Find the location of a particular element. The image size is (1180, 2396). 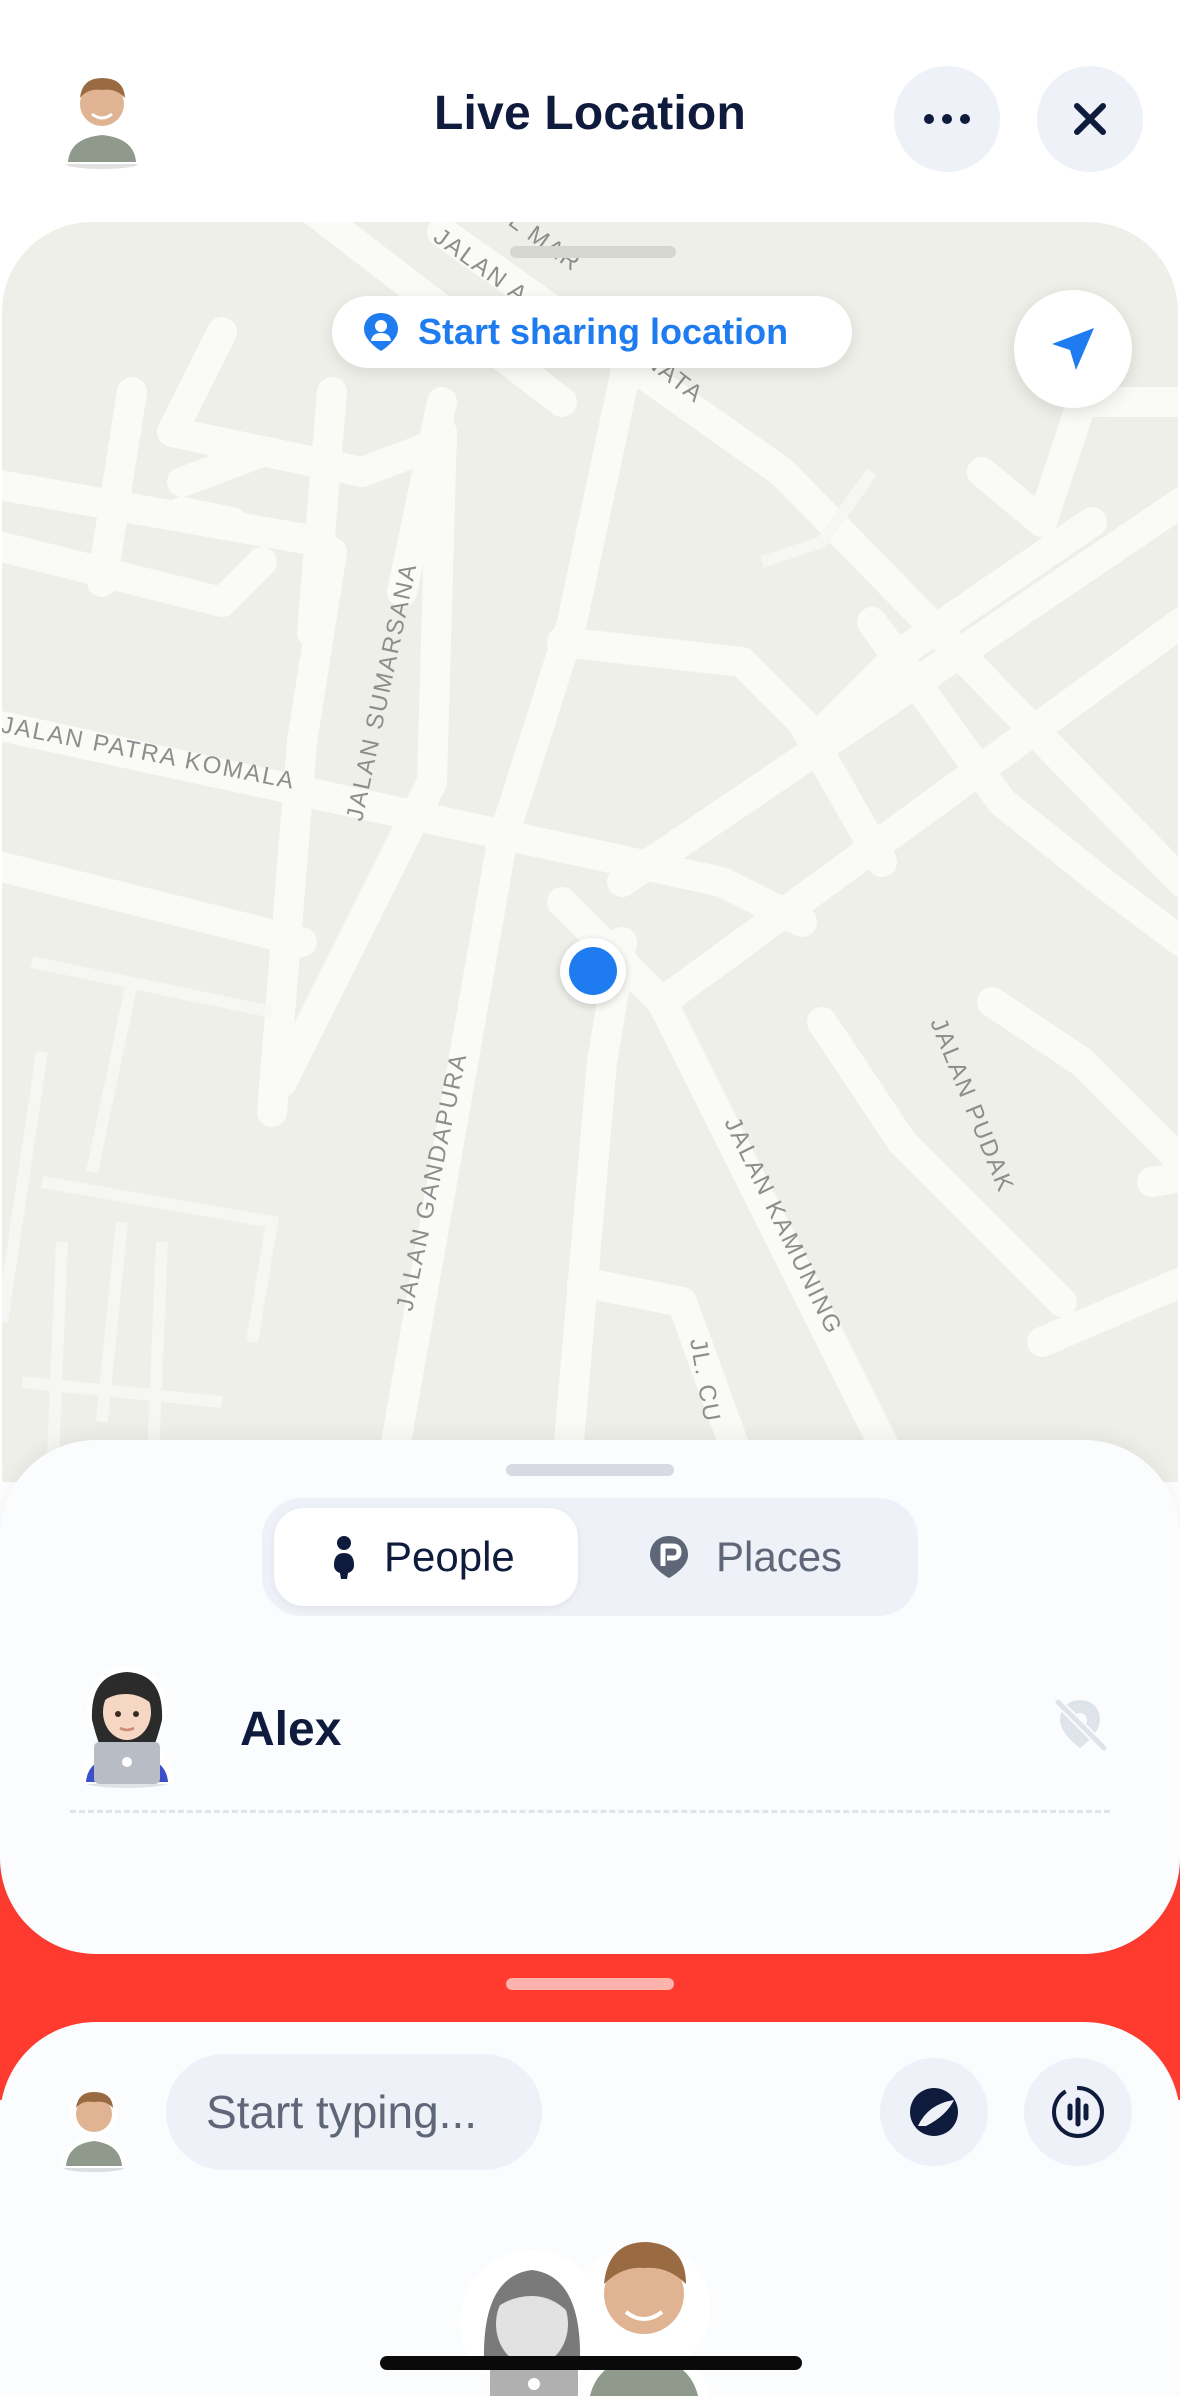

sheet-drag-handle is located at coordinates (590, 1470).